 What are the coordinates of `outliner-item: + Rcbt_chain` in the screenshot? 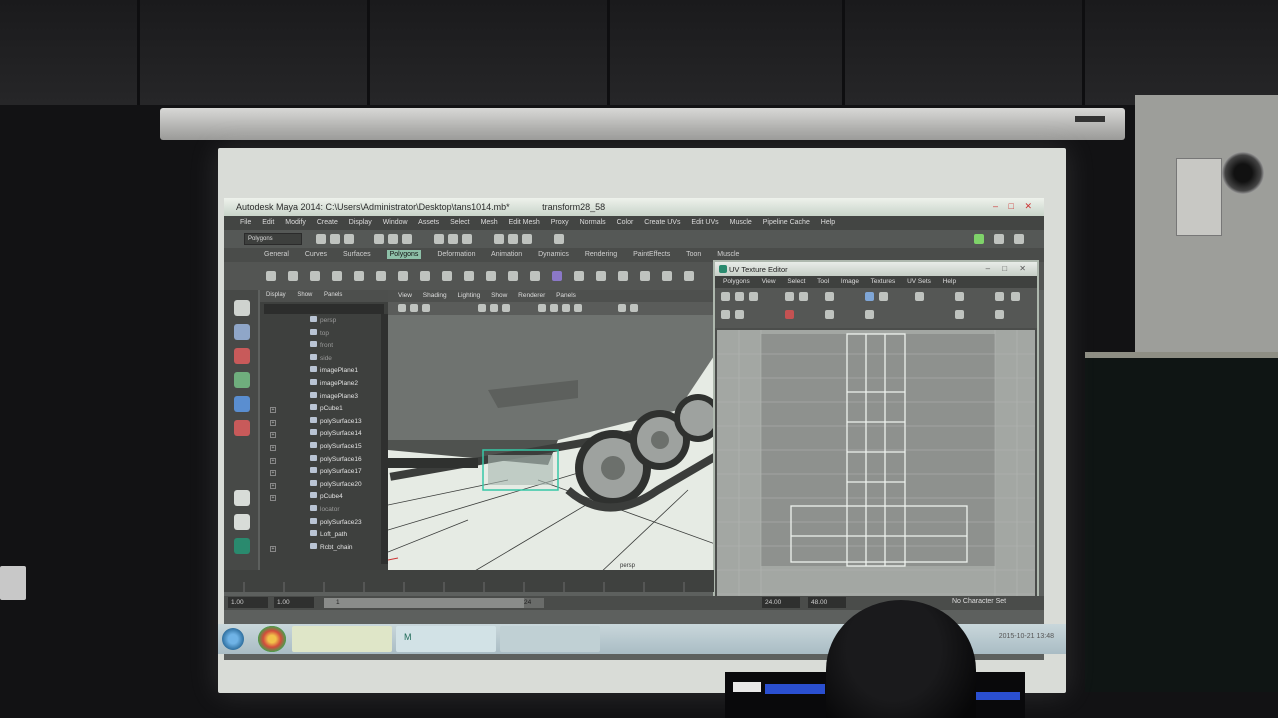 It's located at (324, 549).